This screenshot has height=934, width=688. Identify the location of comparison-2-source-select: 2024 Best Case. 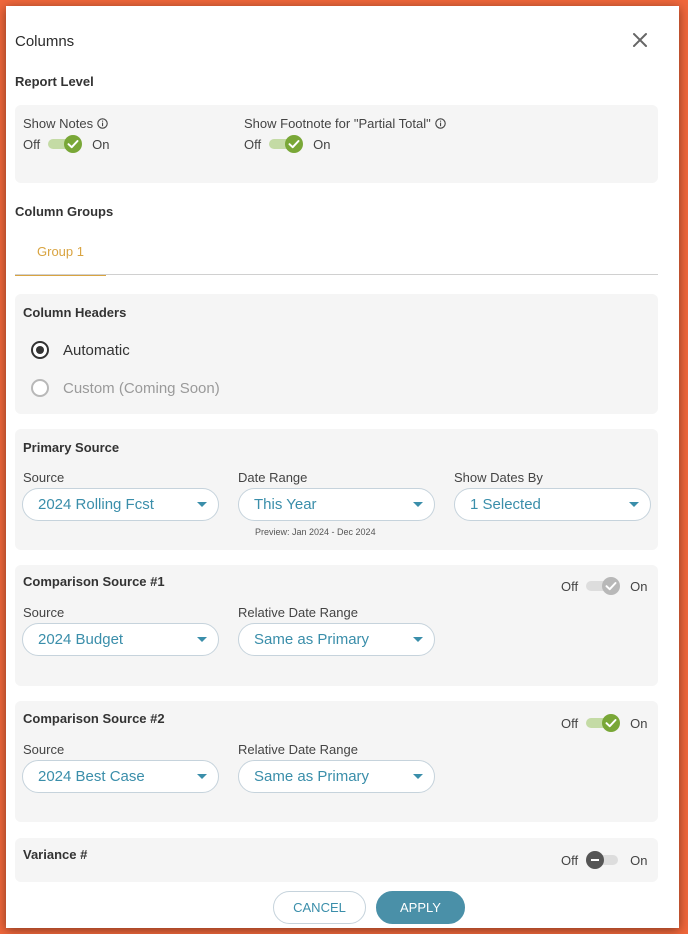
(120, 776).